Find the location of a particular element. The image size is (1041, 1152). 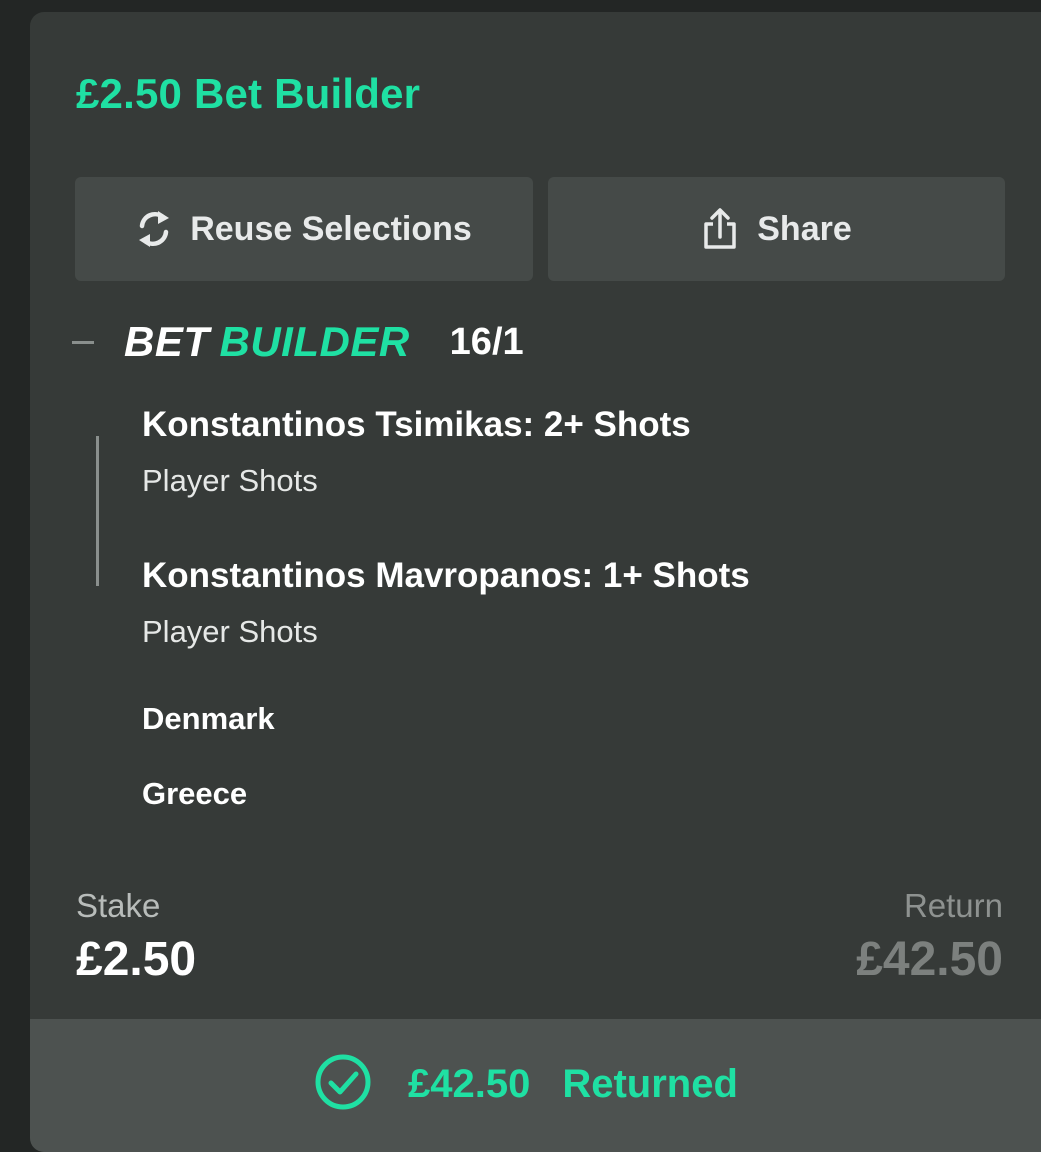

check-circle-icon is located at coordinates (343, 1084).